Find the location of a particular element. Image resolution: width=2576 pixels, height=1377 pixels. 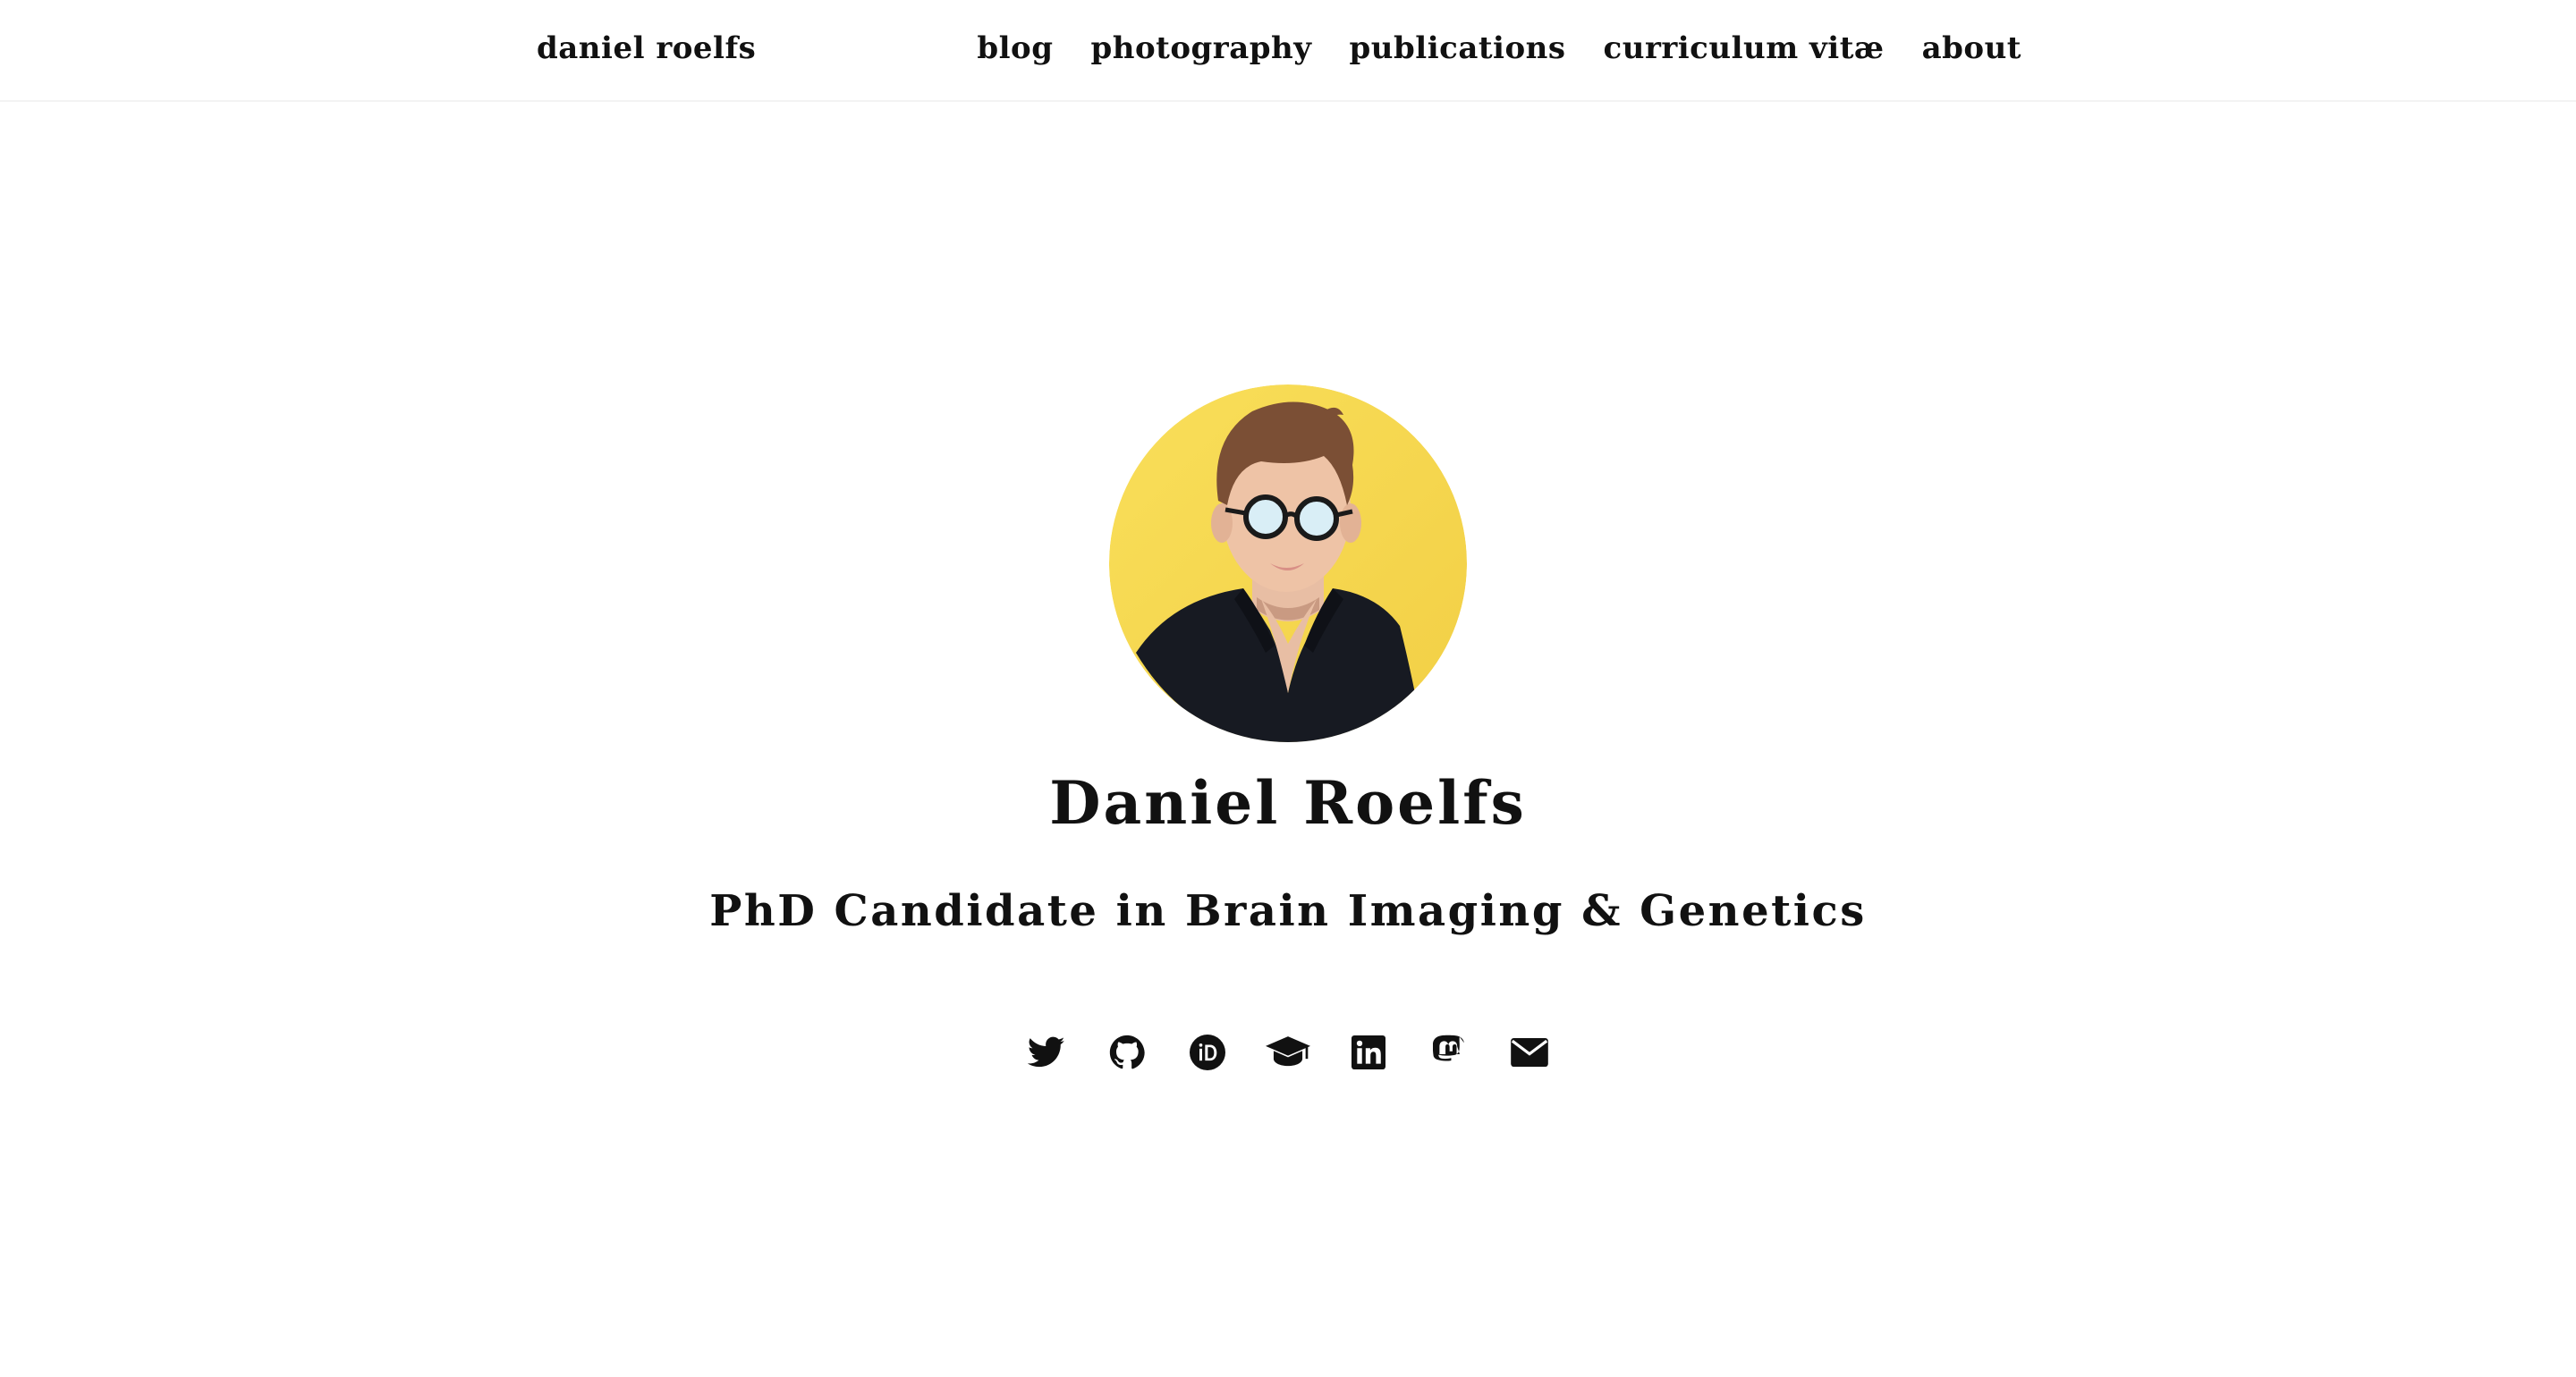

twitter-link is located at coordinates (1046, 1052).